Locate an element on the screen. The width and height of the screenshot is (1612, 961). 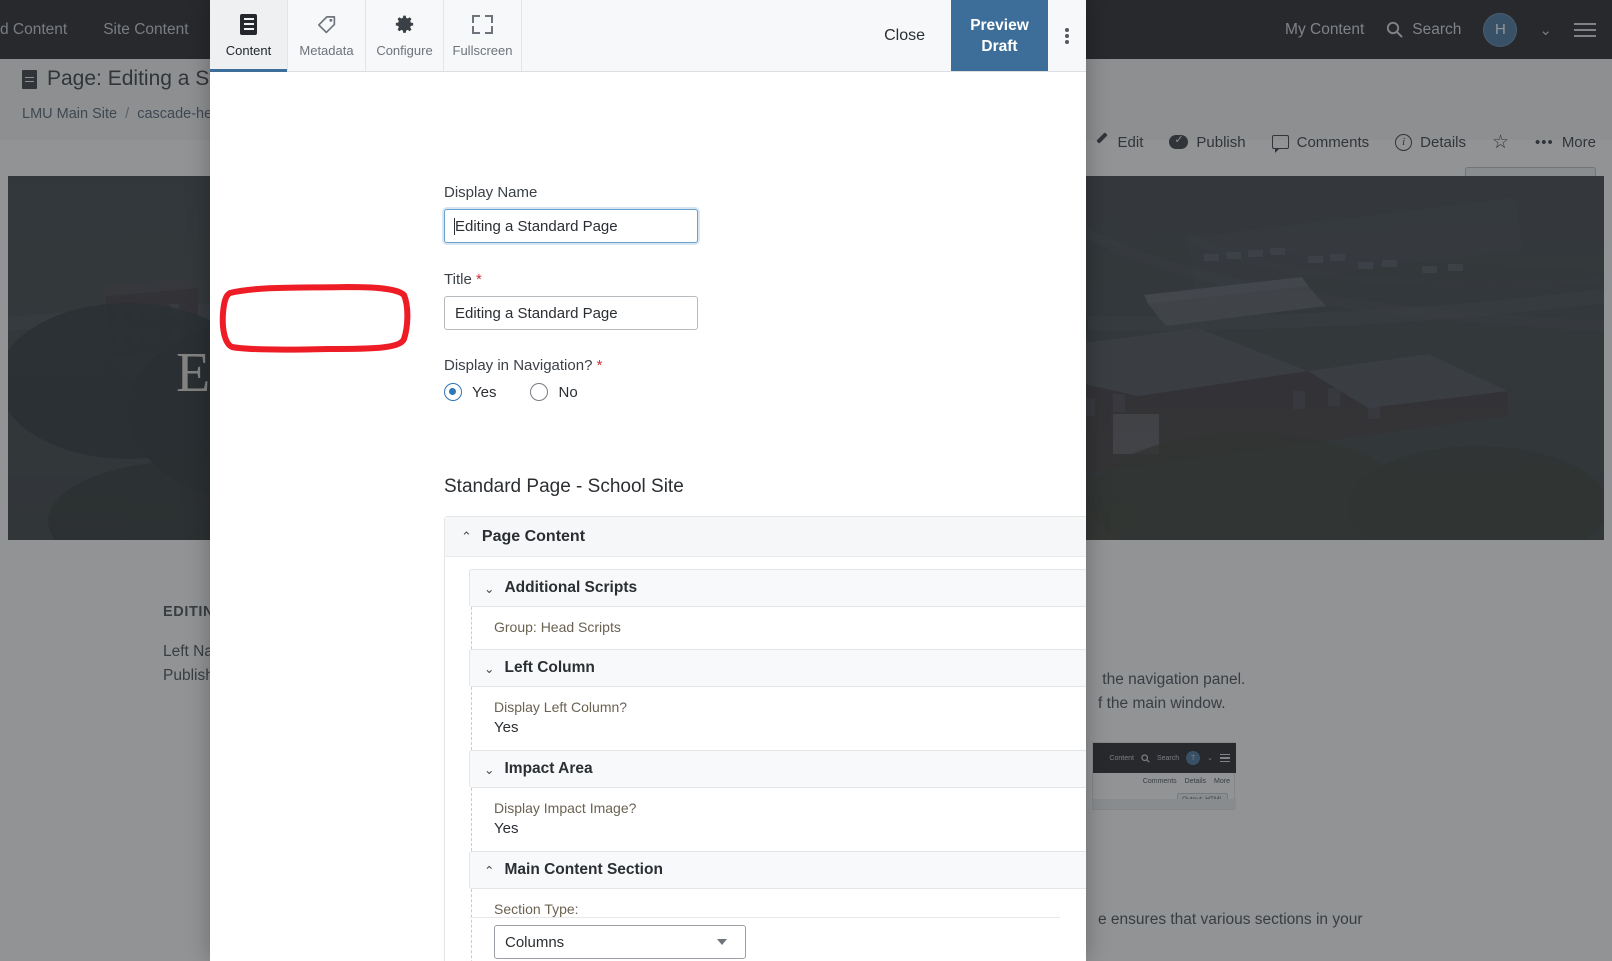
tab-configure: Configure is located at coordinates (405, 35).